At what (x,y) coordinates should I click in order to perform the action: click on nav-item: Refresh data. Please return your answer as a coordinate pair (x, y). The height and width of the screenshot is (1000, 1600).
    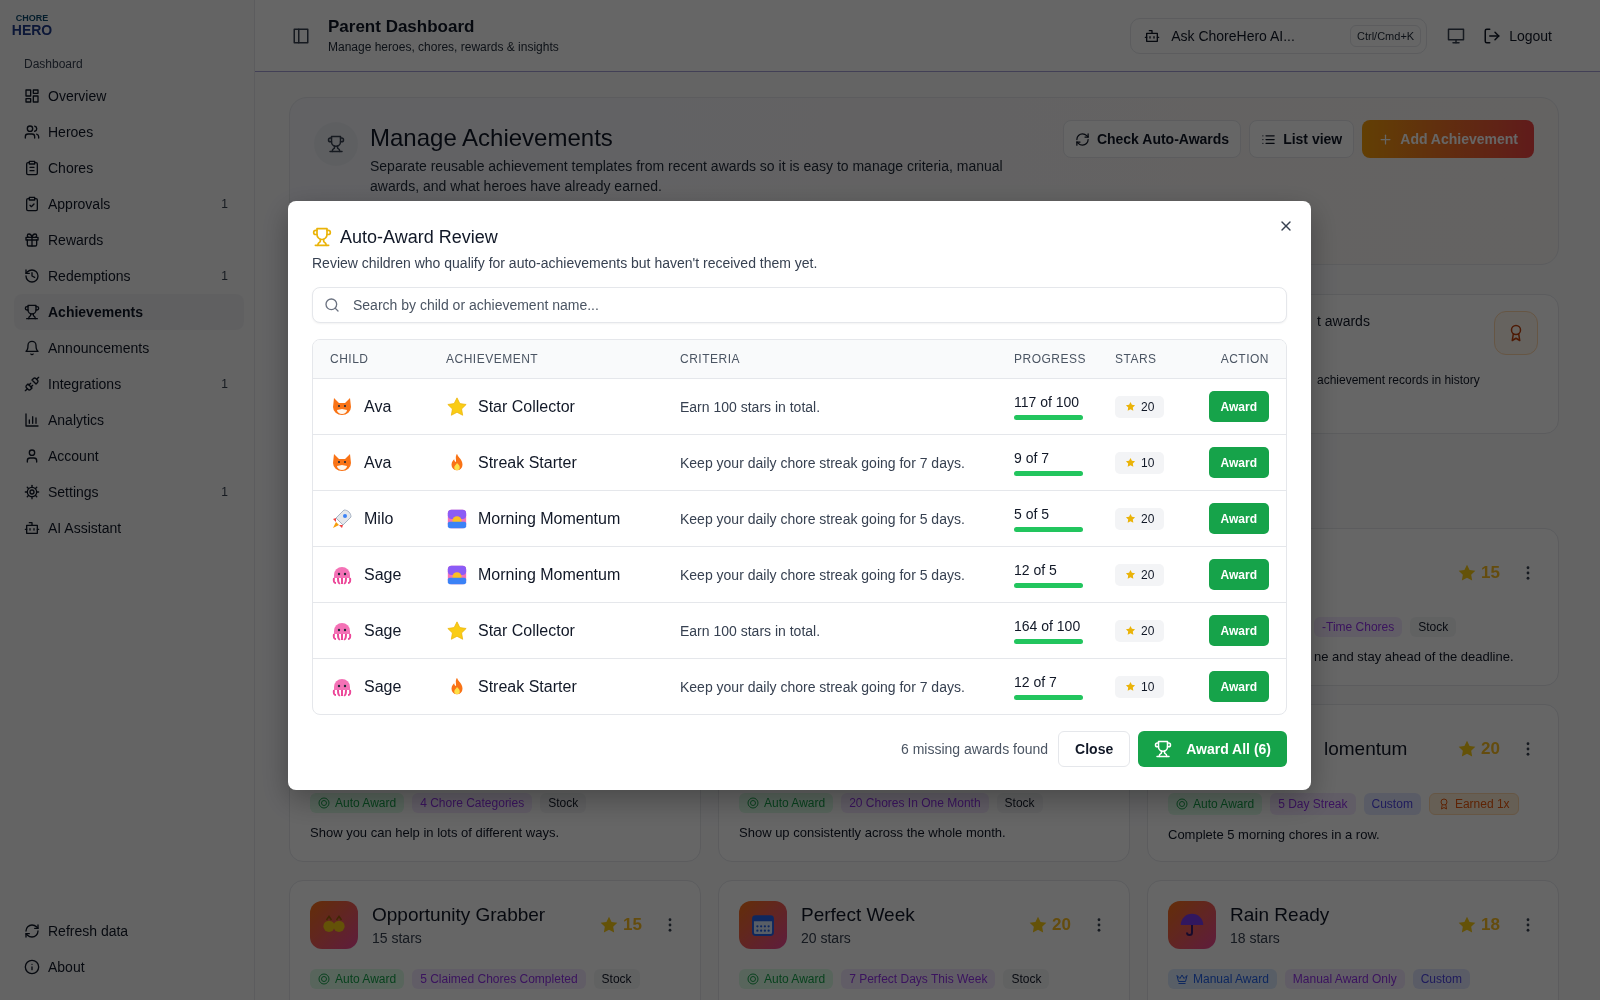
    Looking at the image, I should click on (129, 931).